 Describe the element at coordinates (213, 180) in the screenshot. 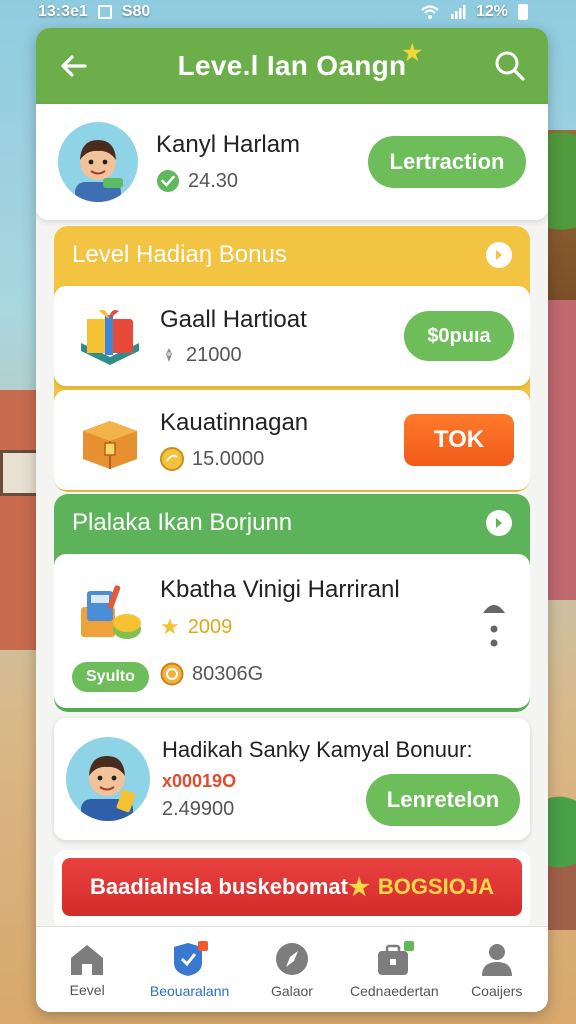

I see `profile-points-value: 24.30` at that location.